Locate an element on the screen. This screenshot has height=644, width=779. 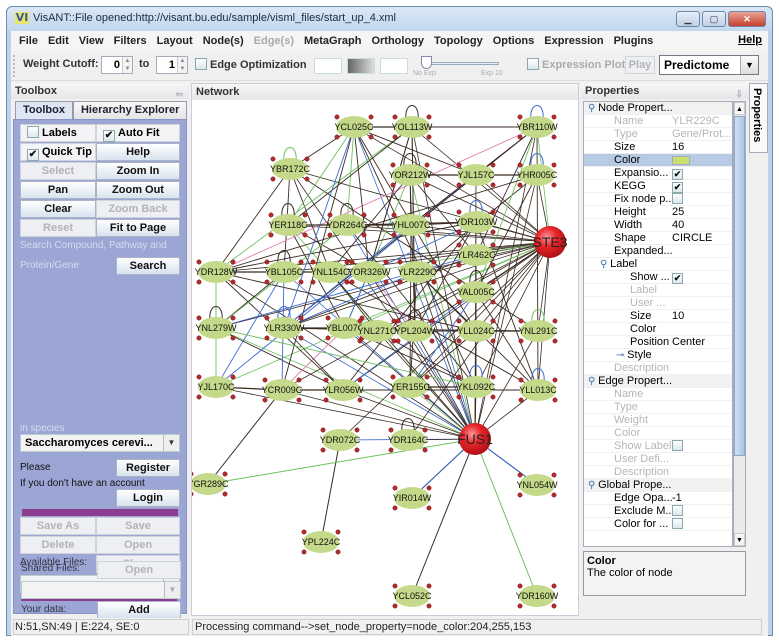
network-node: YGR289C is located at coordinates (210, 484).